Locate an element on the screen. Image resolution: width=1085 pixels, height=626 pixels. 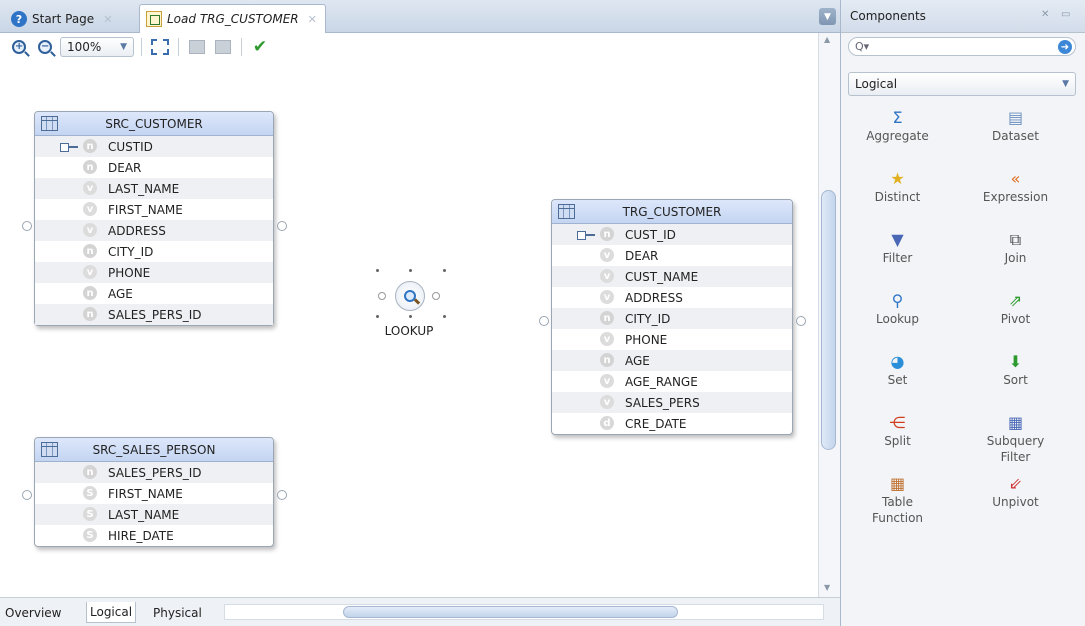
attribute-row: n CUST_ID is located at coordinates (672, 234).